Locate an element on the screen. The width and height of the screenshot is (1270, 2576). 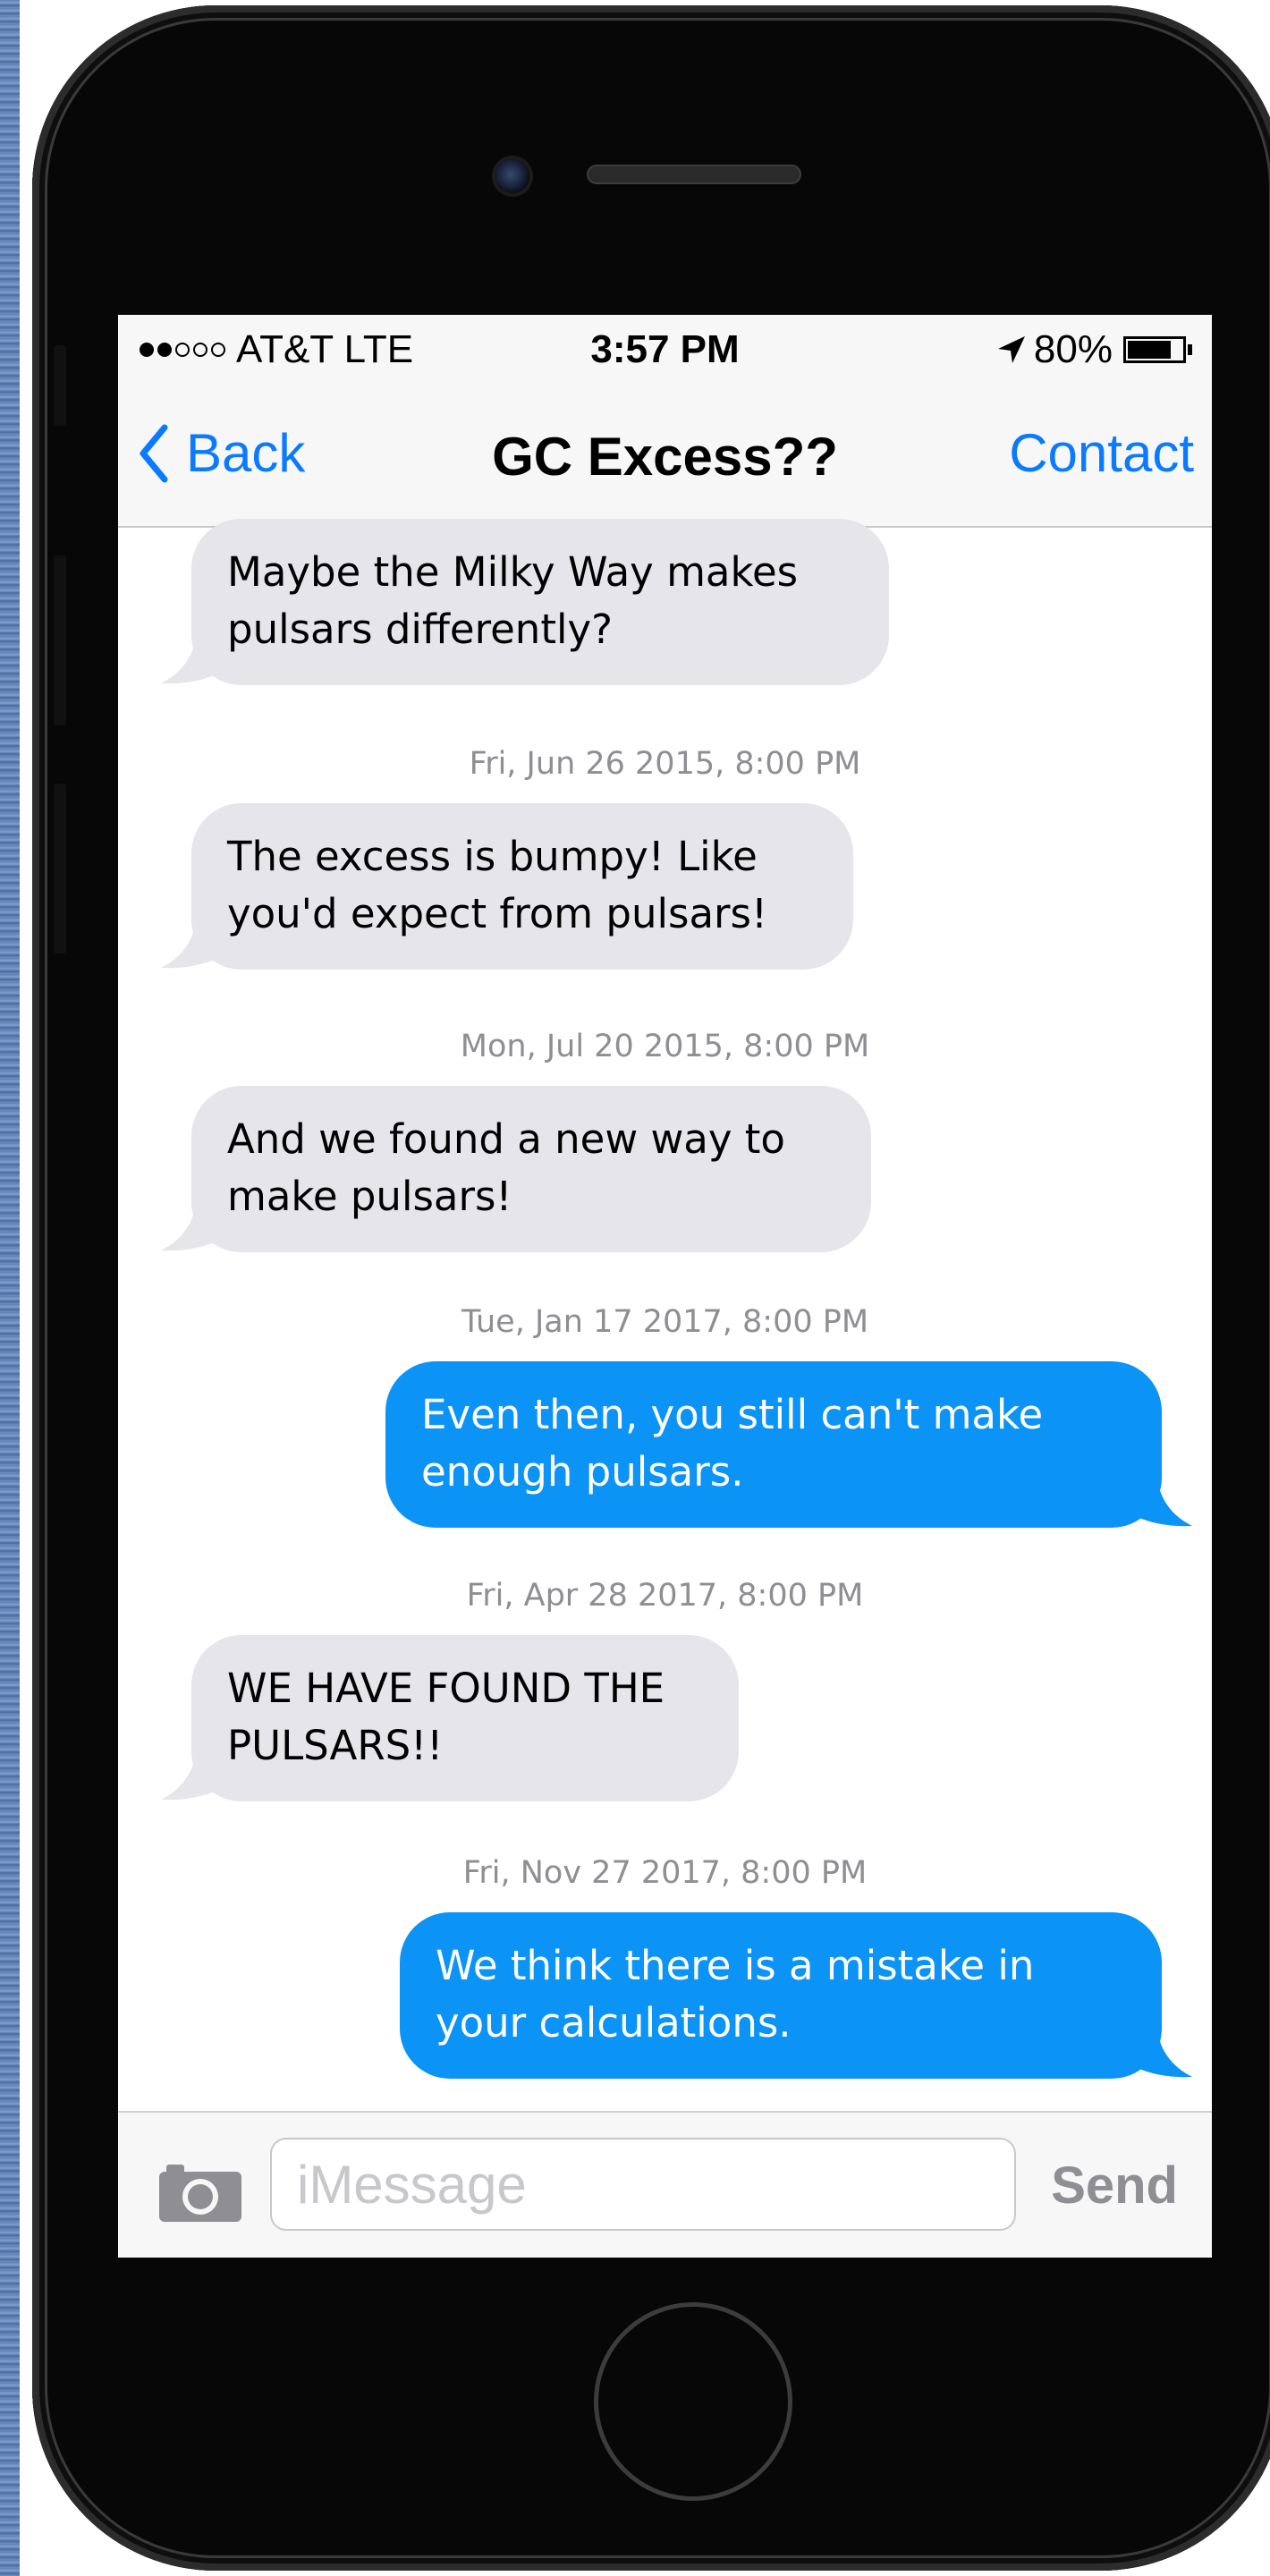
message-text-line: PULSARS!! is located at coordinates (336, 1745).